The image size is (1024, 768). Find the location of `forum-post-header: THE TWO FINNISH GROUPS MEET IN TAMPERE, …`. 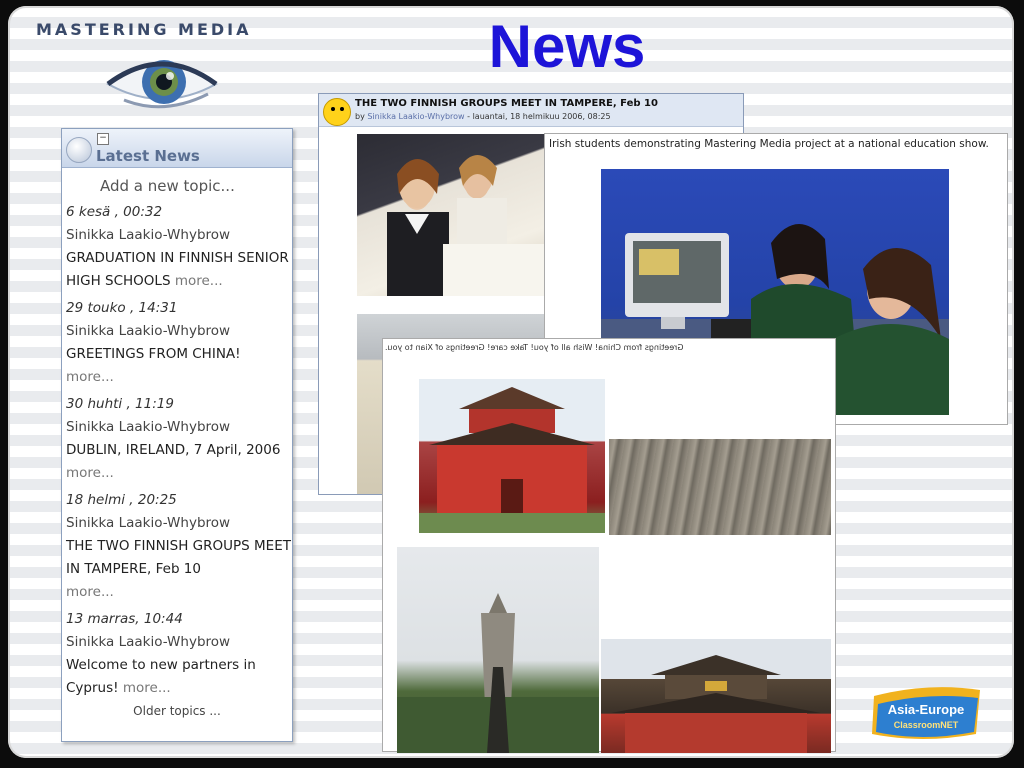

forum-post-header: THE TWO FINNISH GROUPS MEET IN TAMPERE, … is located at coordinates (531, 110).